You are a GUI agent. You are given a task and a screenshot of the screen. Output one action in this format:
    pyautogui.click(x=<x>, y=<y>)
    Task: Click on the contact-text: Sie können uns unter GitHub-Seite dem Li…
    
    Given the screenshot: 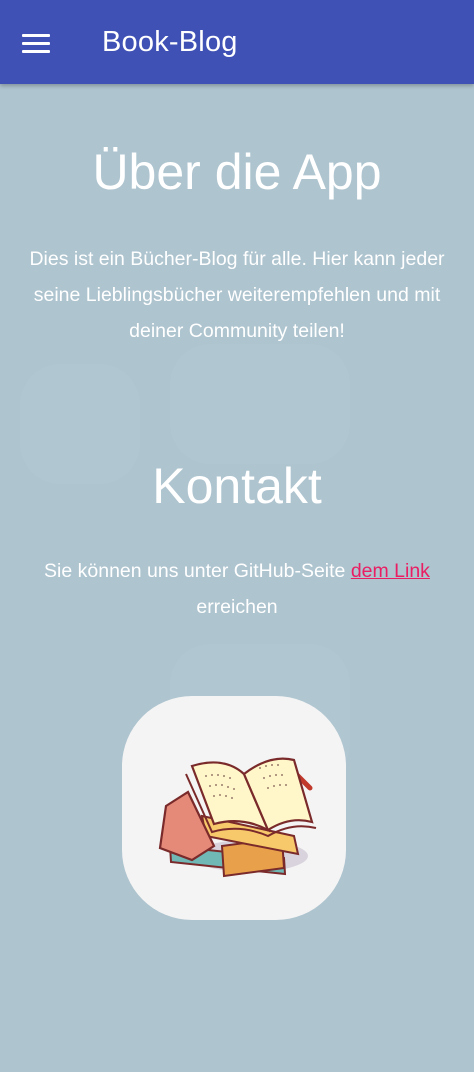 What is the action you would take?
    pyautogui.click(x=237, y=589)
    